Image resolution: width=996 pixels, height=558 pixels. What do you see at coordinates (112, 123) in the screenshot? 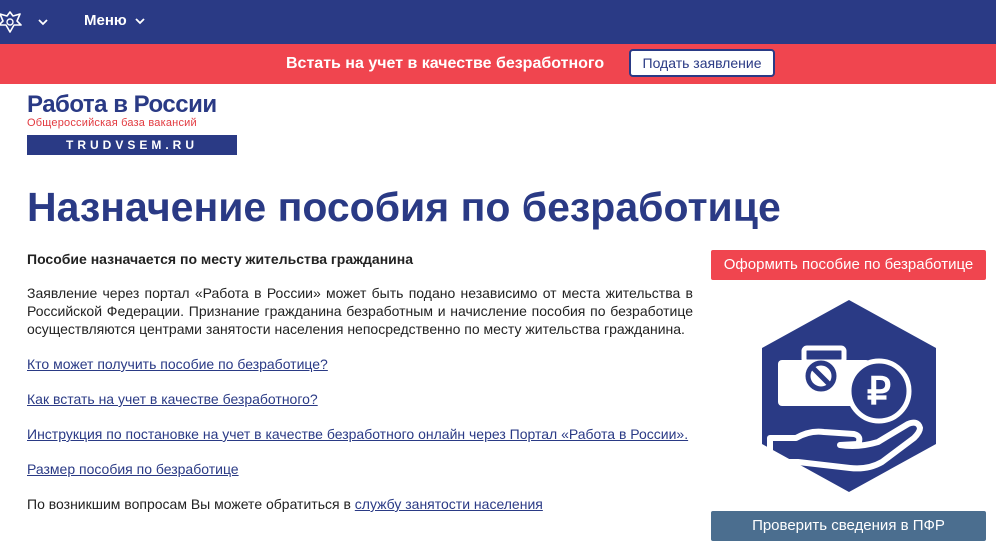
I see `logo-subtitle: Общероссийская база вакансий` at bounding box center [112, 123].